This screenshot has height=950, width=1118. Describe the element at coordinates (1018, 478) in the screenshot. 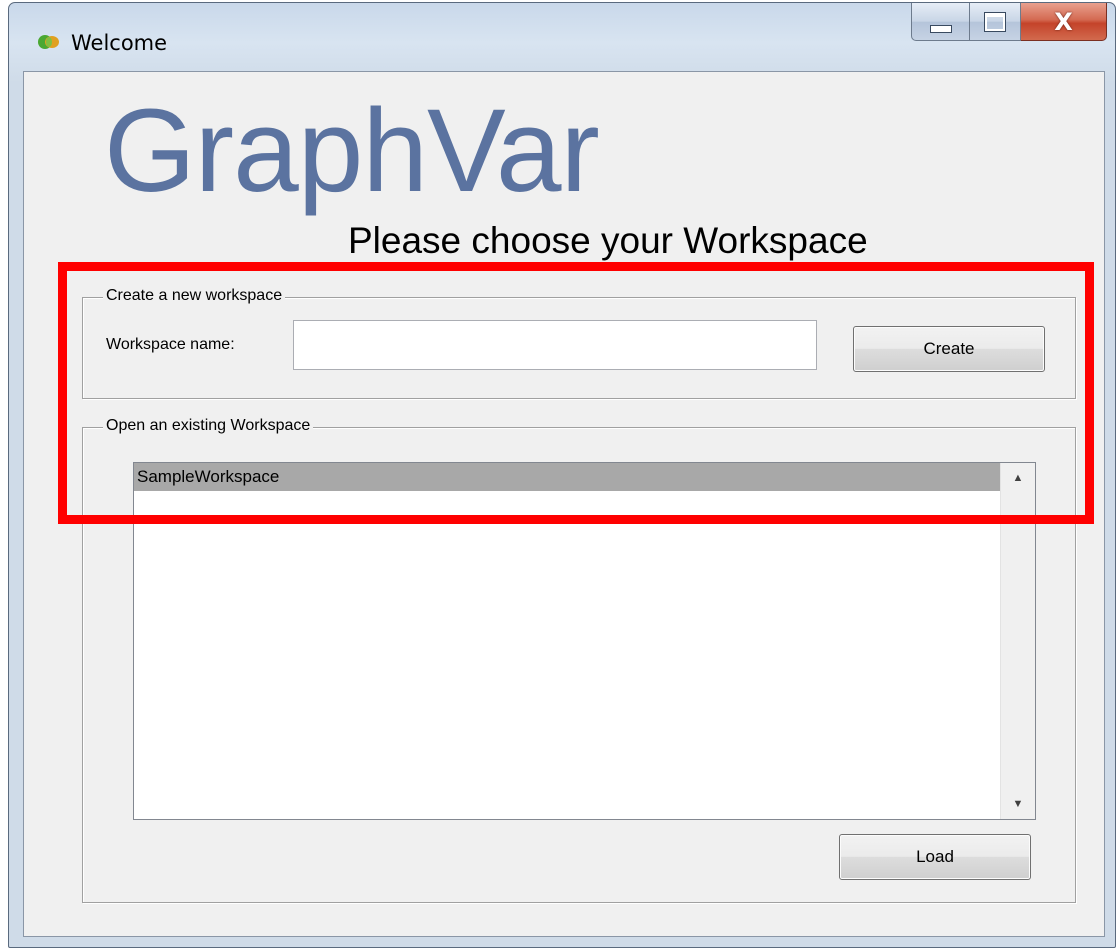

I see `scroll-up-icon: ▲` at that location.